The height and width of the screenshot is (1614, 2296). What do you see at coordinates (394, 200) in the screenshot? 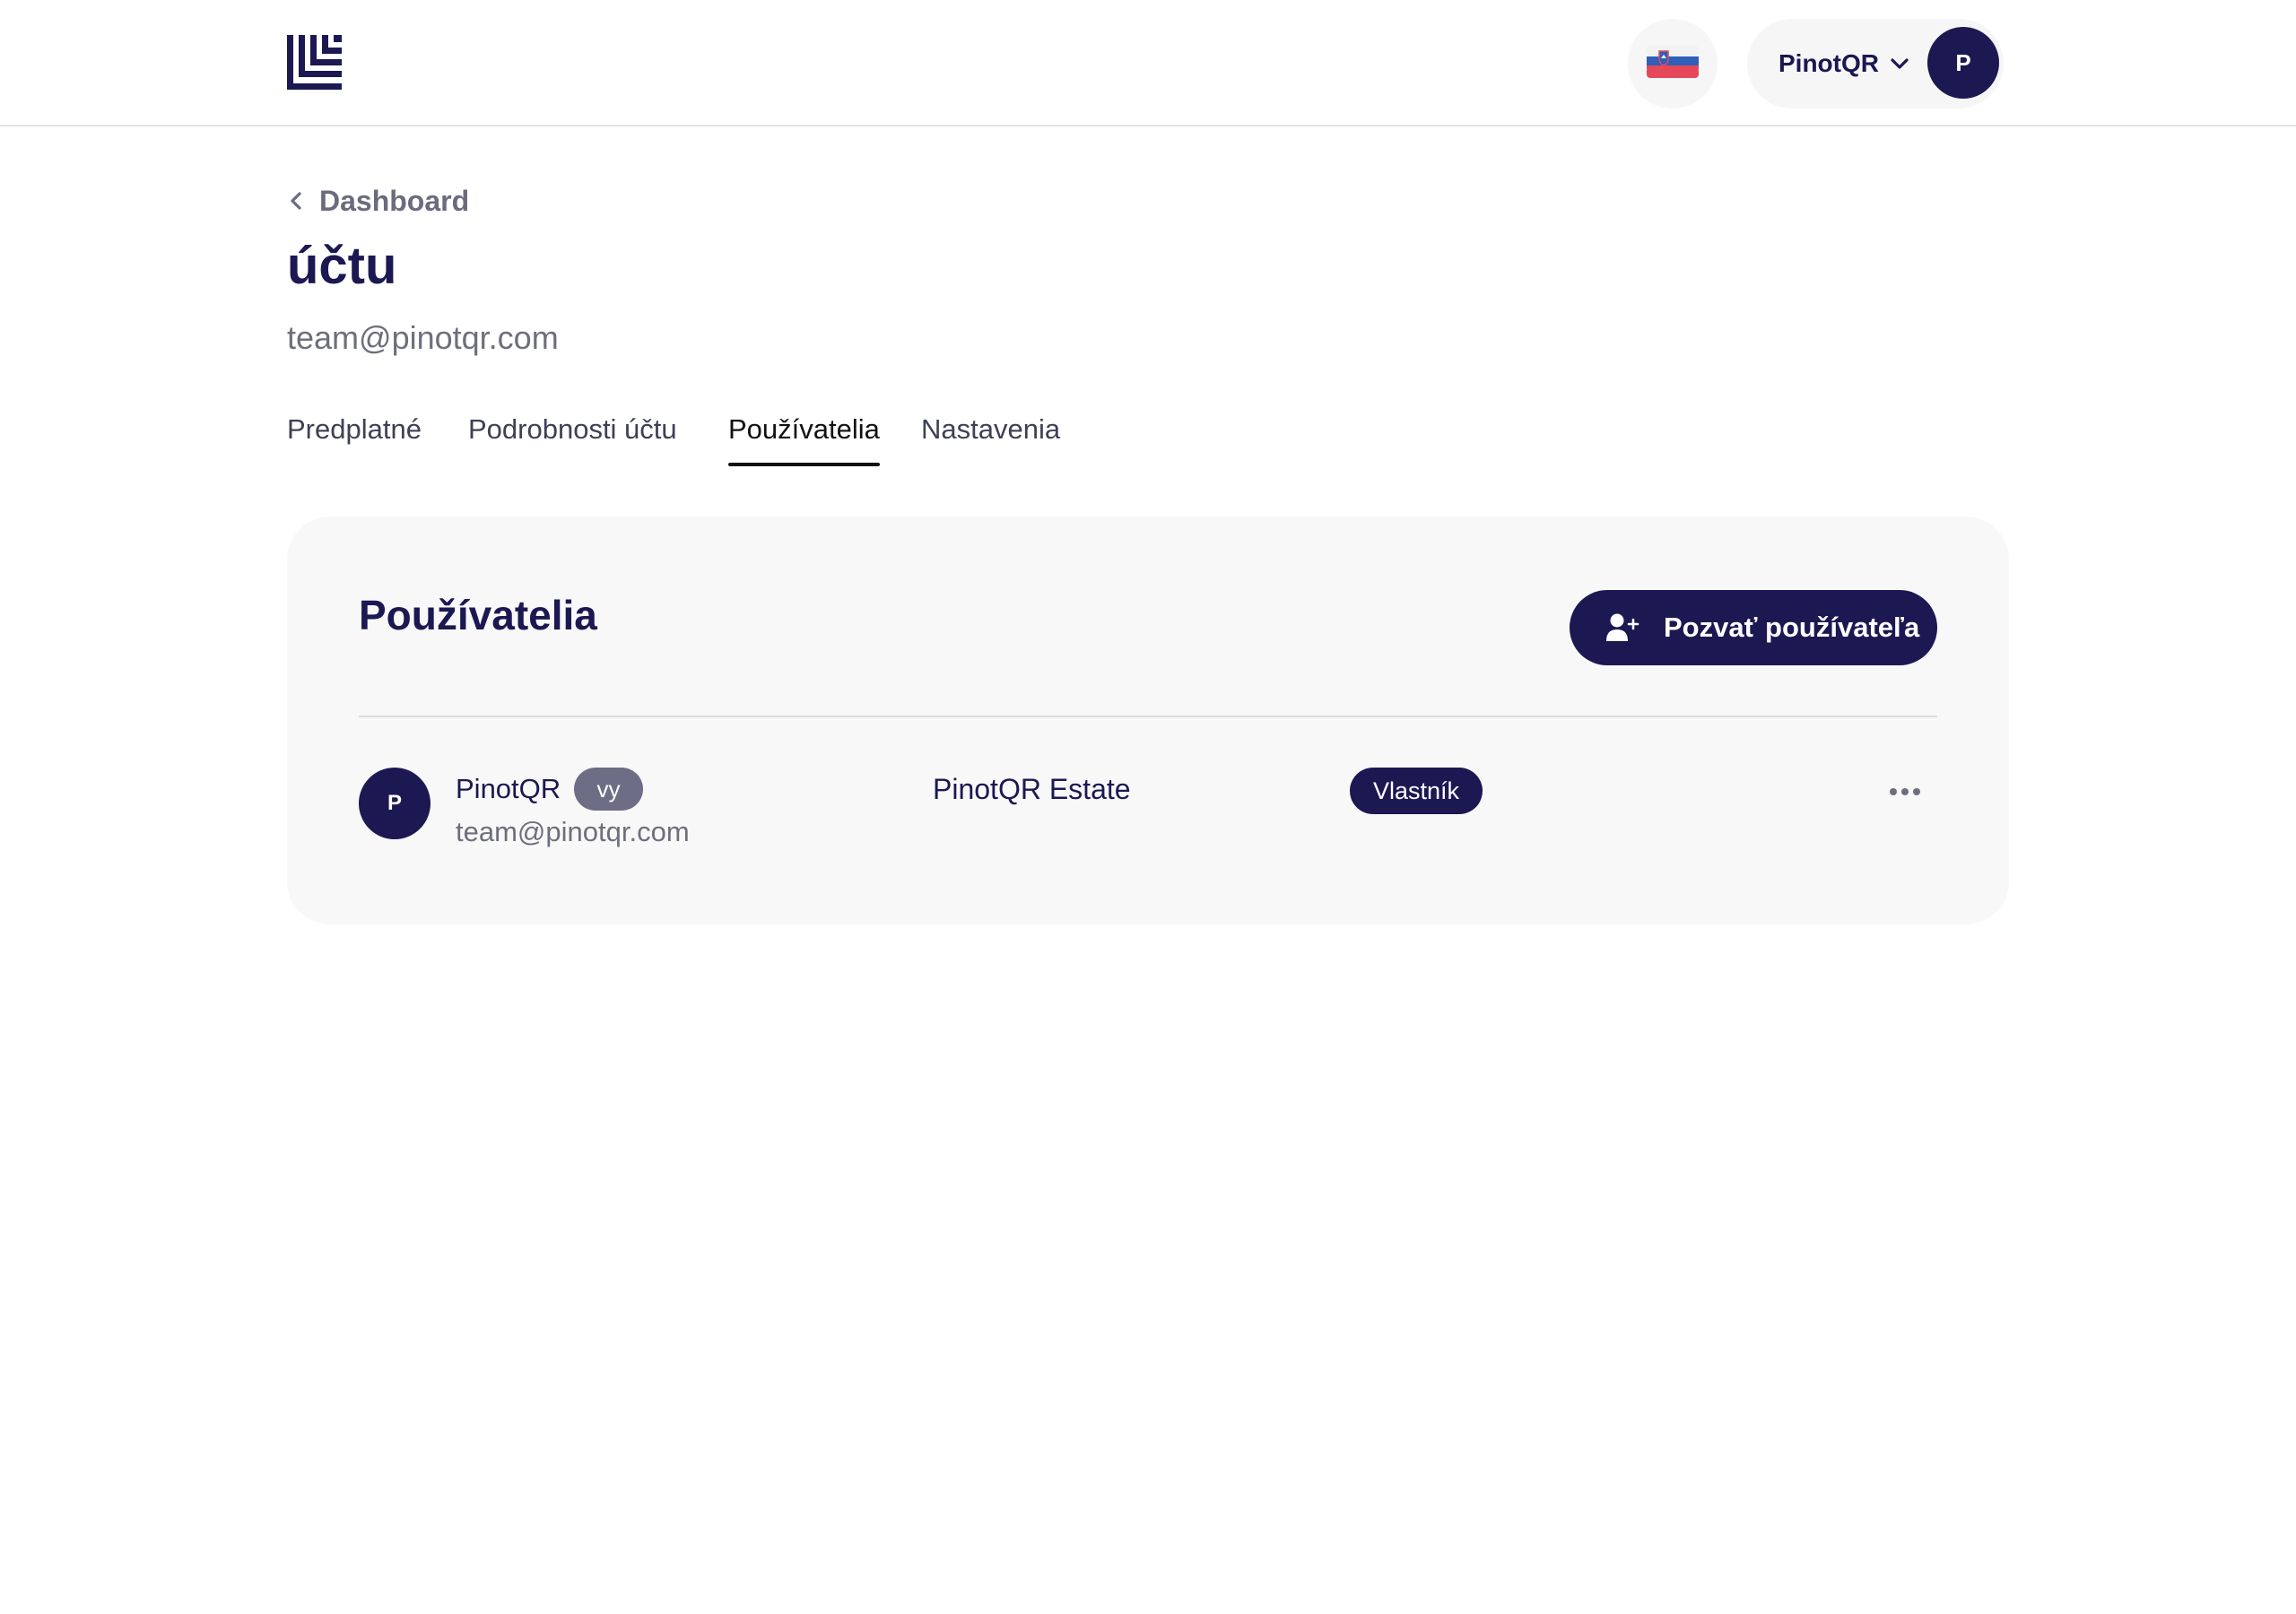
I see `back-link-label: Dashboard` at bounding box center [394, 200].